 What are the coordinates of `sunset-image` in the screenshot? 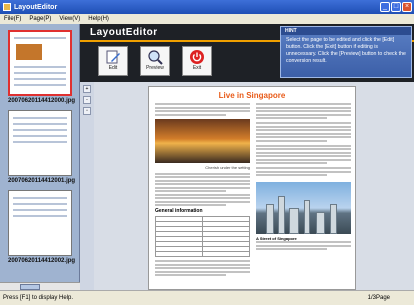 It's located at (202, 140).